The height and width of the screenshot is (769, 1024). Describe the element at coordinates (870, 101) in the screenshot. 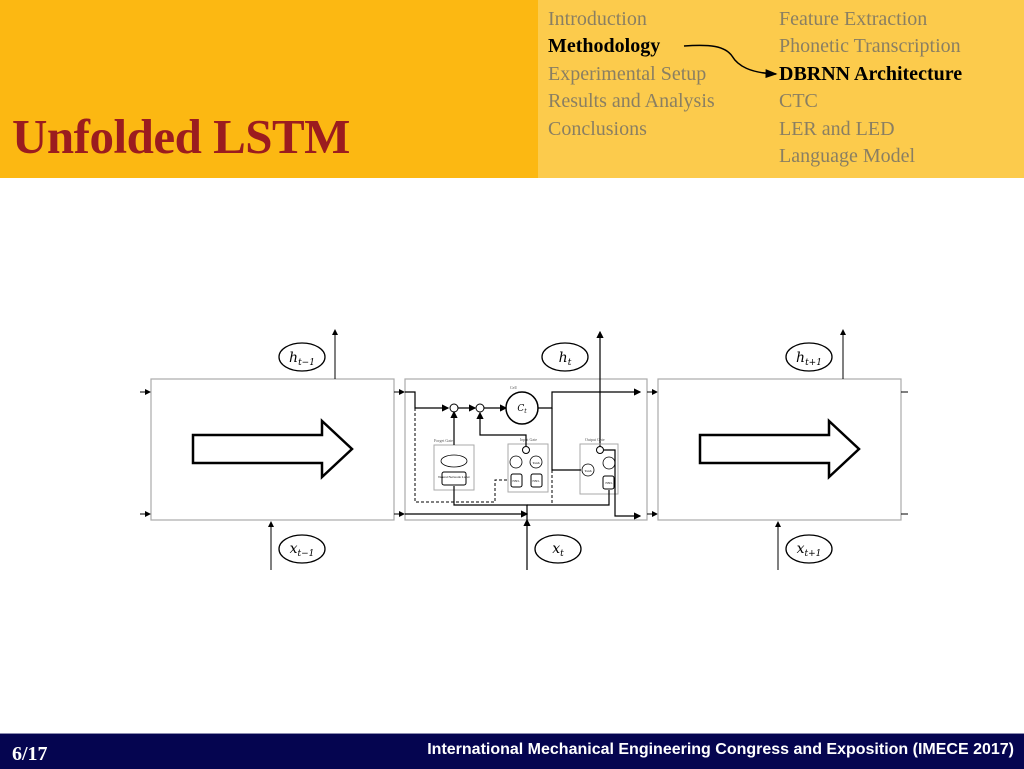

I see `nav-subsection-ctc: CTC` at that location.